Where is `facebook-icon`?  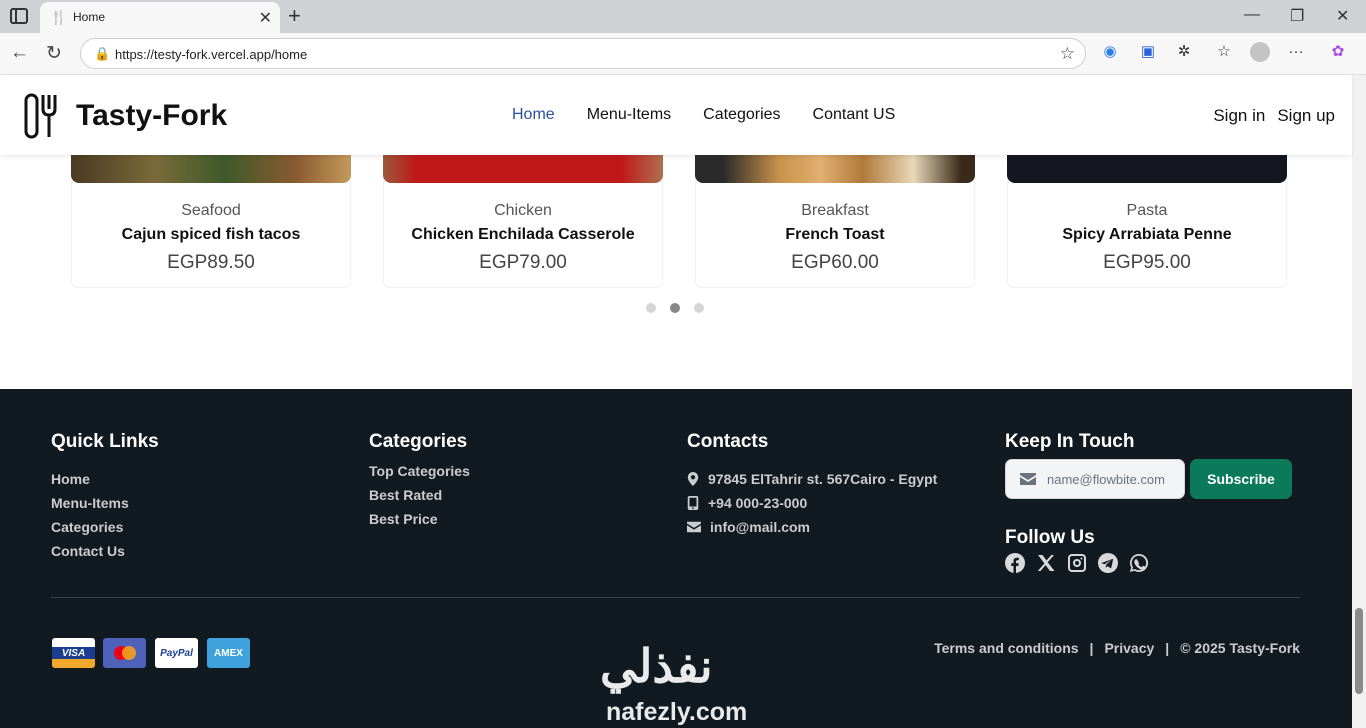 facebook-icon is located at coordinates (1015, 563).